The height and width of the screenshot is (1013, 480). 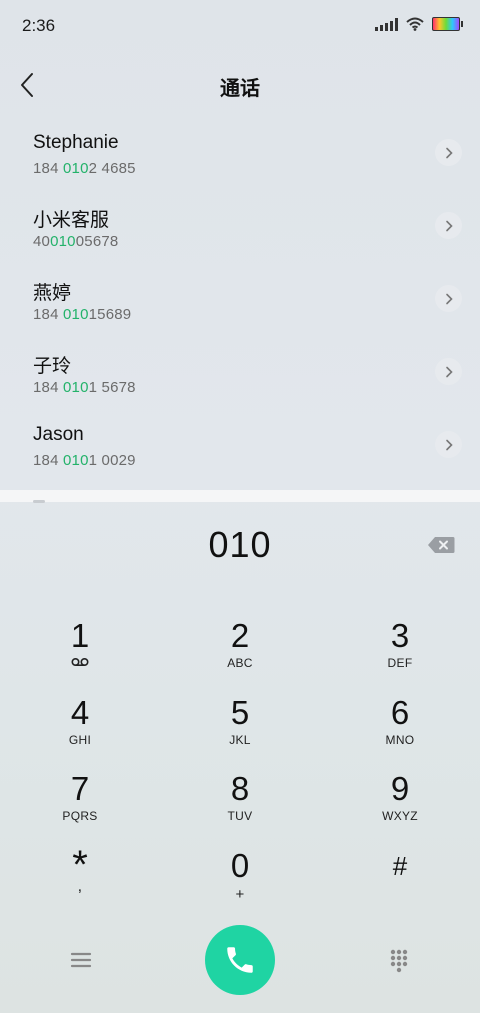 What do you see at coordinates (400, 866) in the screenshot?
I see `key-digit: #` at bounding box center [400, 866].